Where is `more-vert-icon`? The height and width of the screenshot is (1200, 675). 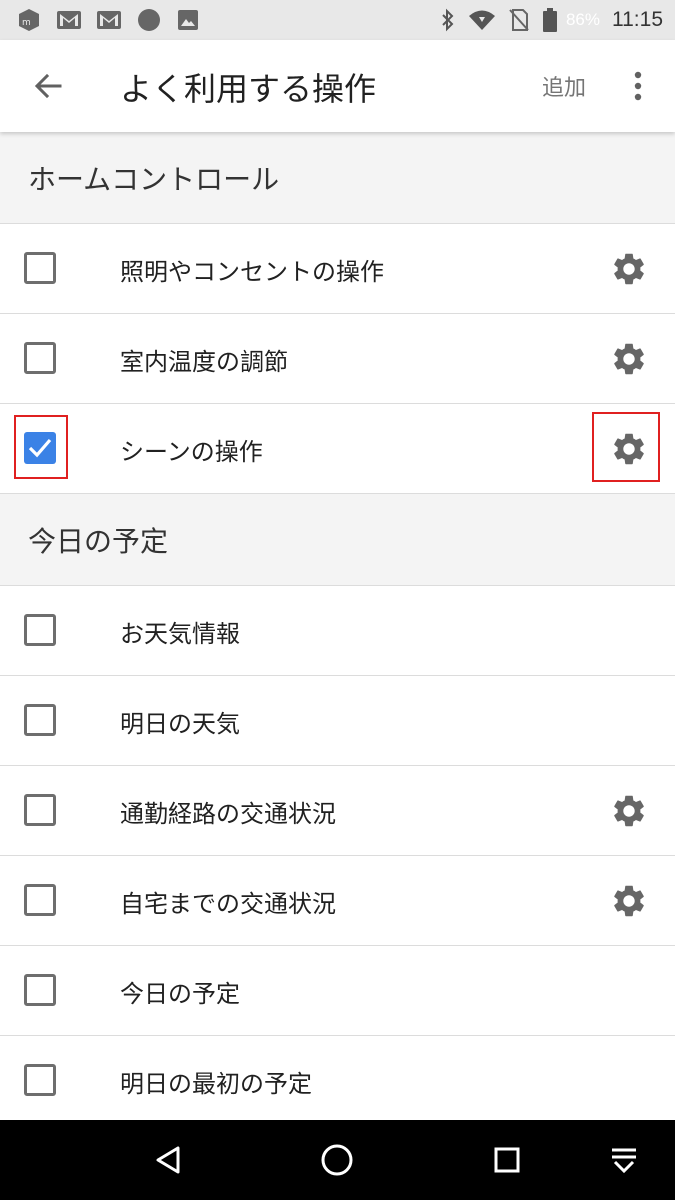 more-vert-icon is located at coordinates (638, 86).